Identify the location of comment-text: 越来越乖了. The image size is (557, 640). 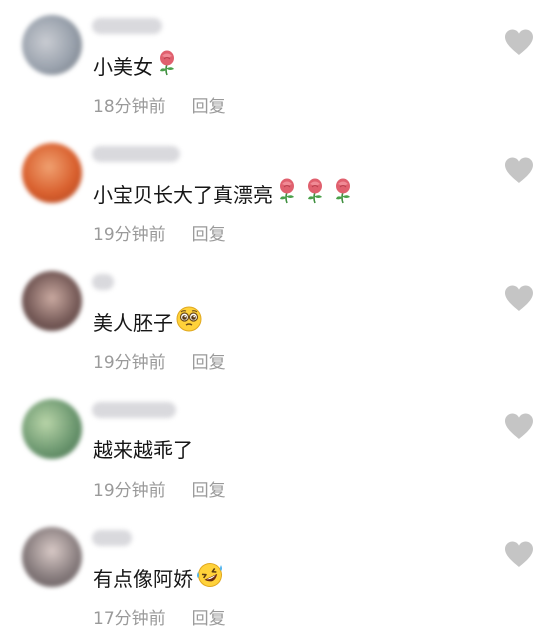
(143, 448).